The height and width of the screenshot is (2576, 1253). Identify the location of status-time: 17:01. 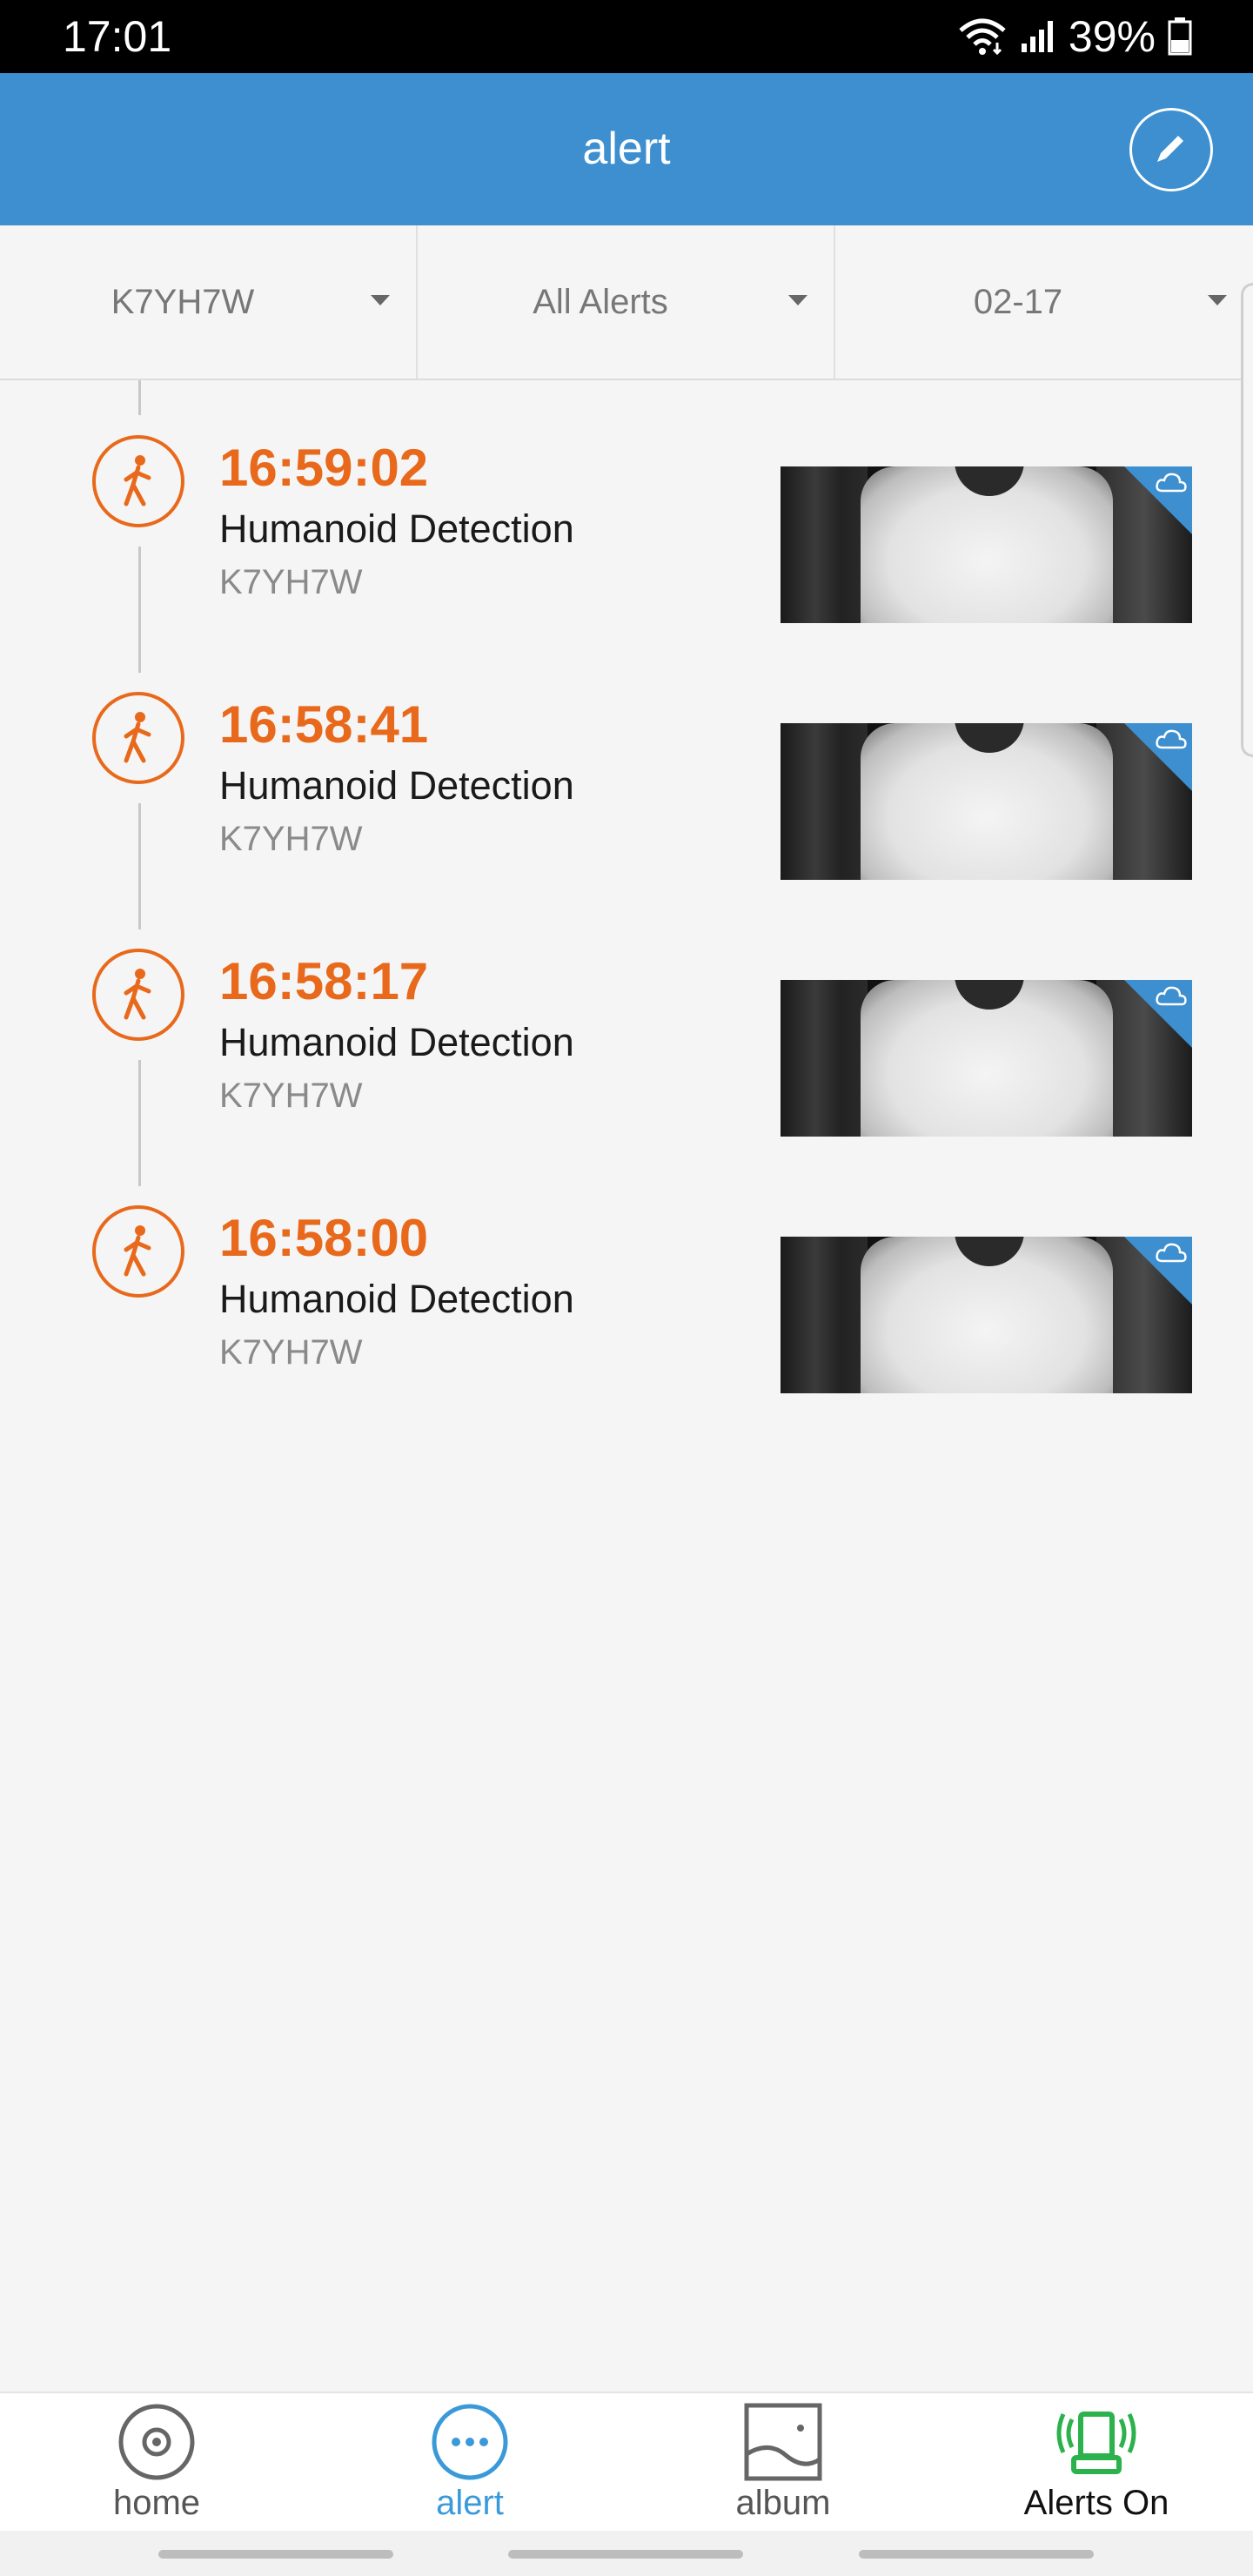
(118, 37).